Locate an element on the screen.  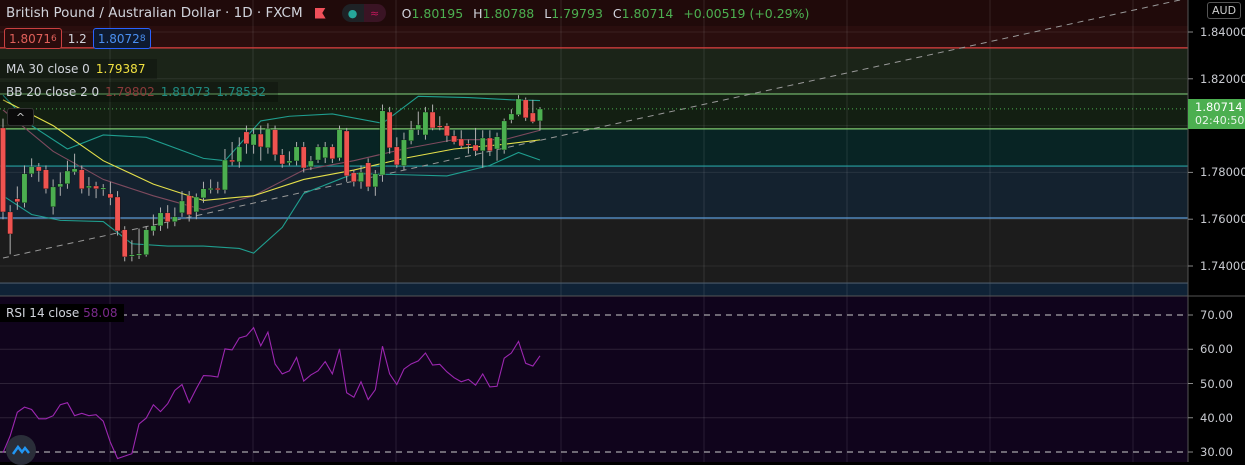
high-label: H is located at coordinates (478, 13).